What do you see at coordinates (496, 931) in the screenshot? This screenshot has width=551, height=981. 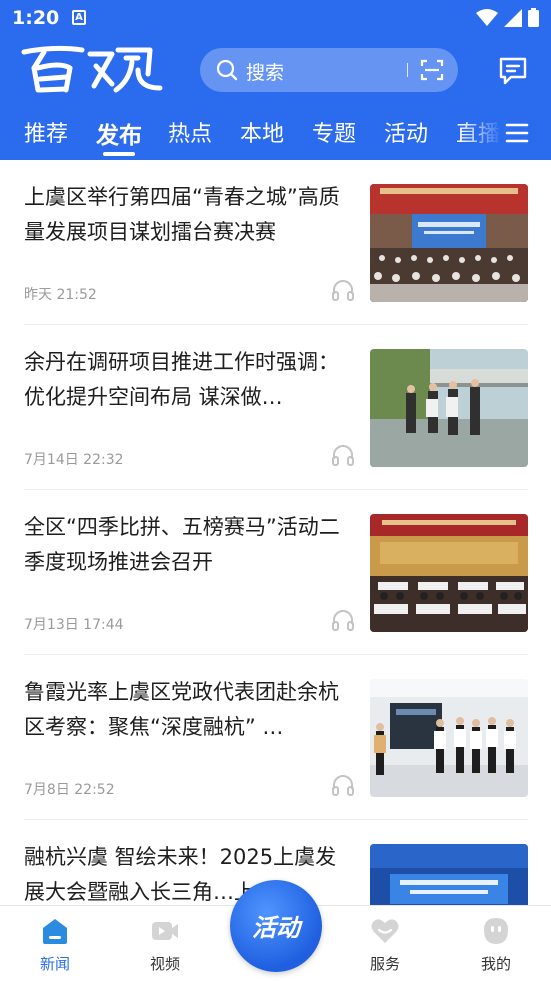 I see `profile-icon` at bounding box center [496, 931].